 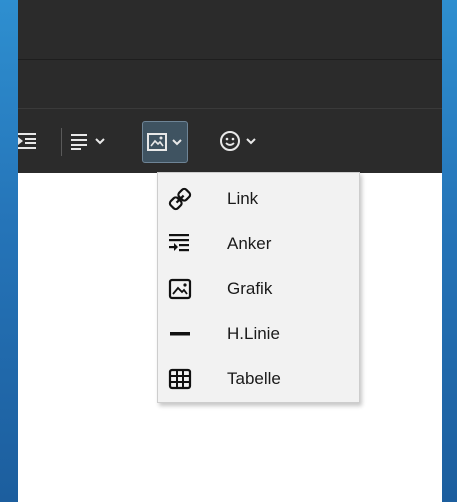 I want to click on menu-item-label: Tabelle, so click(x=254, y=378).